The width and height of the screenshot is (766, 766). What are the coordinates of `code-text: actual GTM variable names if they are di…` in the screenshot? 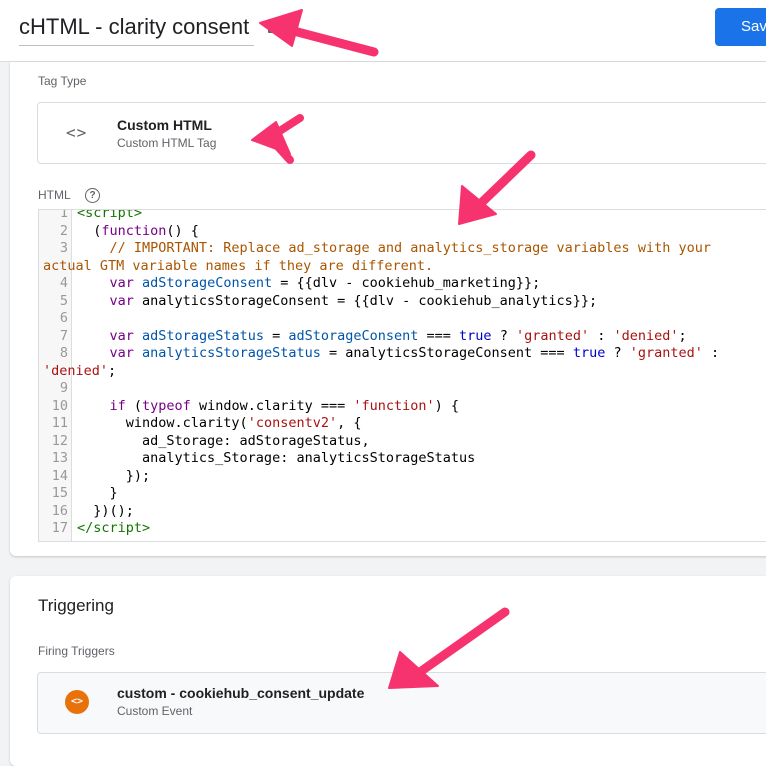 It's located at (238, 265).